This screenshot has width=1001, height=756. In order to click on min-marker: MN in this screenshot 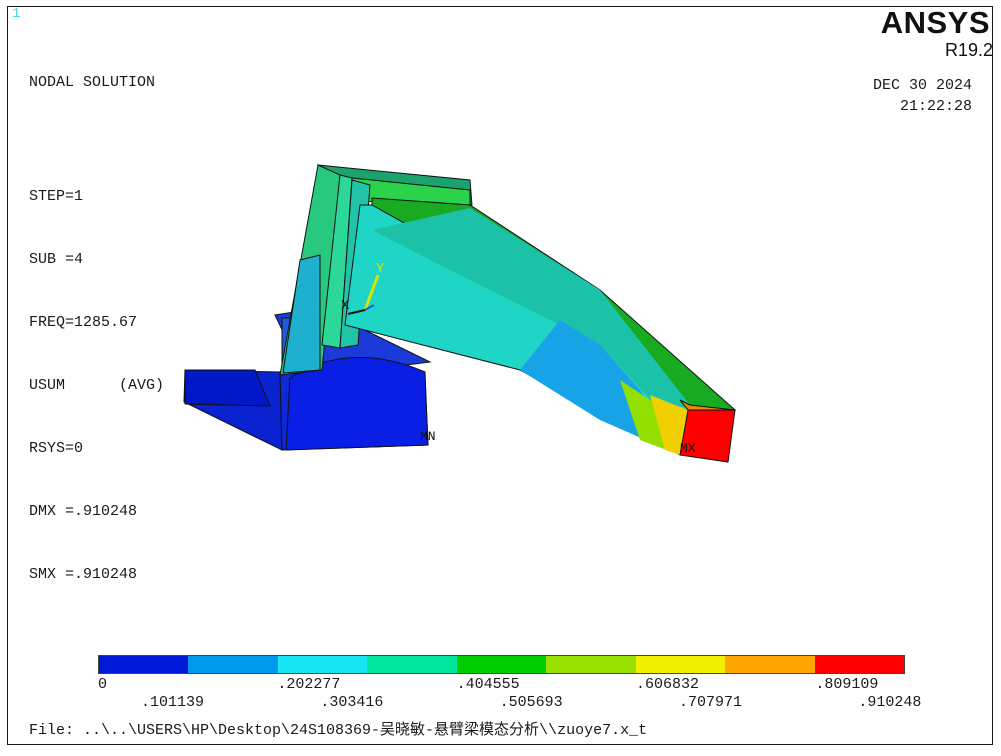, I will do `click(428, 436)`.